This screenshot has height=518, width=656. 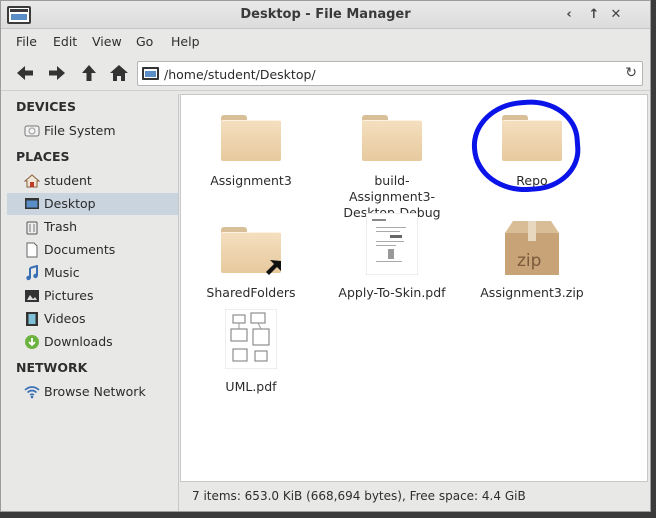 I want to click on file-name: SharedFolders, so click(x=251, y=292).